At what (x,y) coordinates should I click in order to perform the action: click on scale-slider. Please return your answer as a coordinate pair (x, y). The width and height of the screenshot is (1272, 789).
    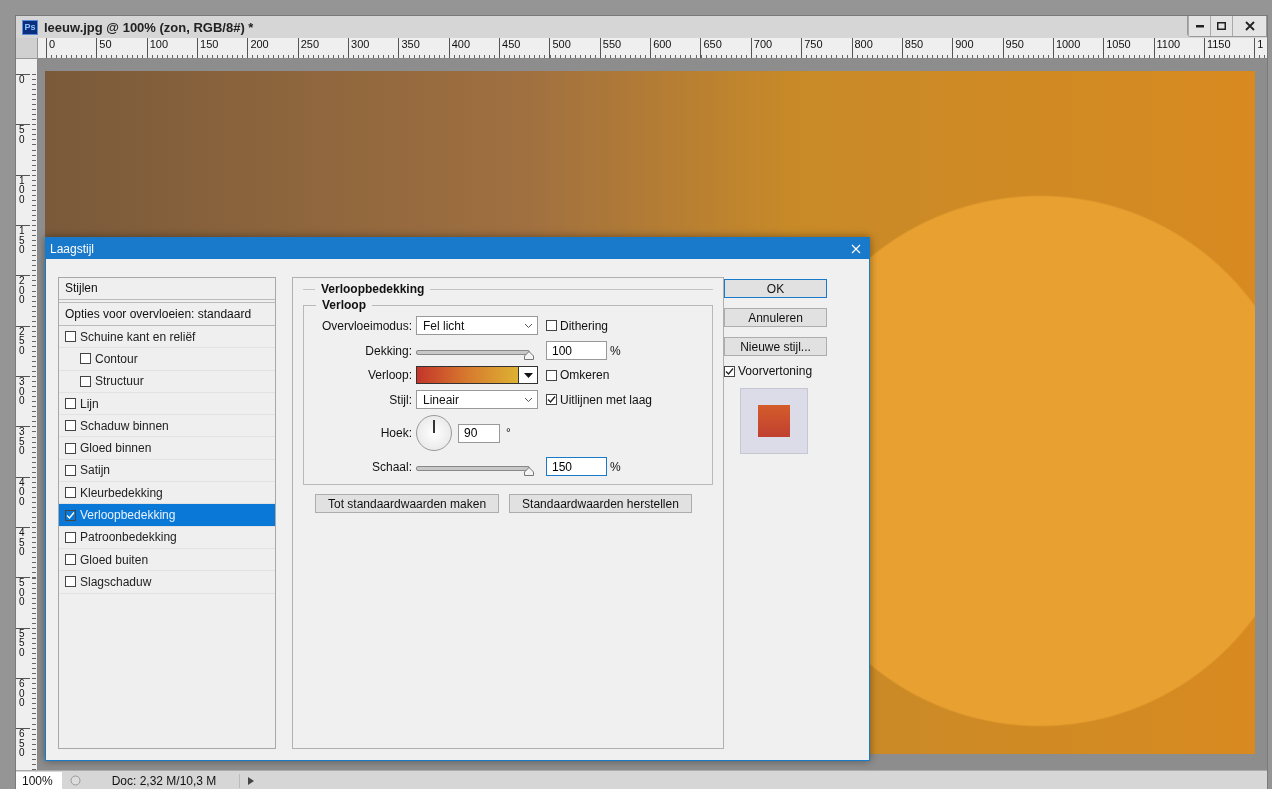
    Looking at the image, I should click on (475, 468).